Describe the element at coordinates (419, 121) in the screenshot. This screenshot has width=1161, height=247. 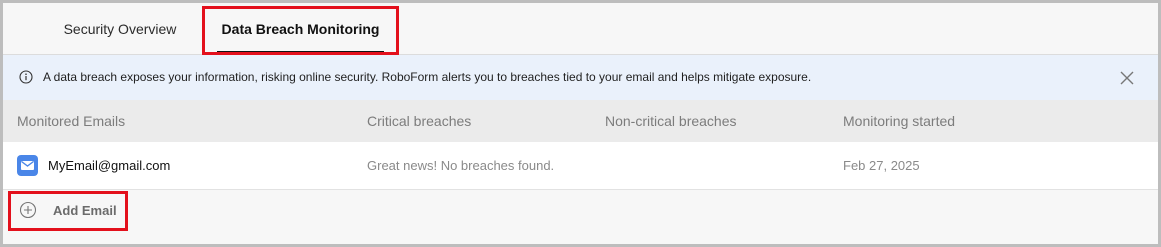
I see `column-header-critical-breaches: Critical breaches` at that location.